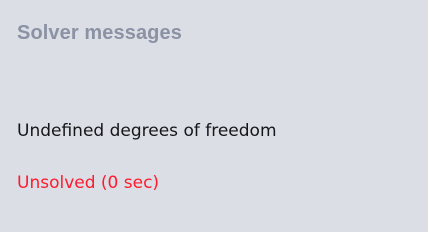  Describe the element at coordinates (99, 33) in the screenshot. I see `panel-title: Solver messages` at that location.